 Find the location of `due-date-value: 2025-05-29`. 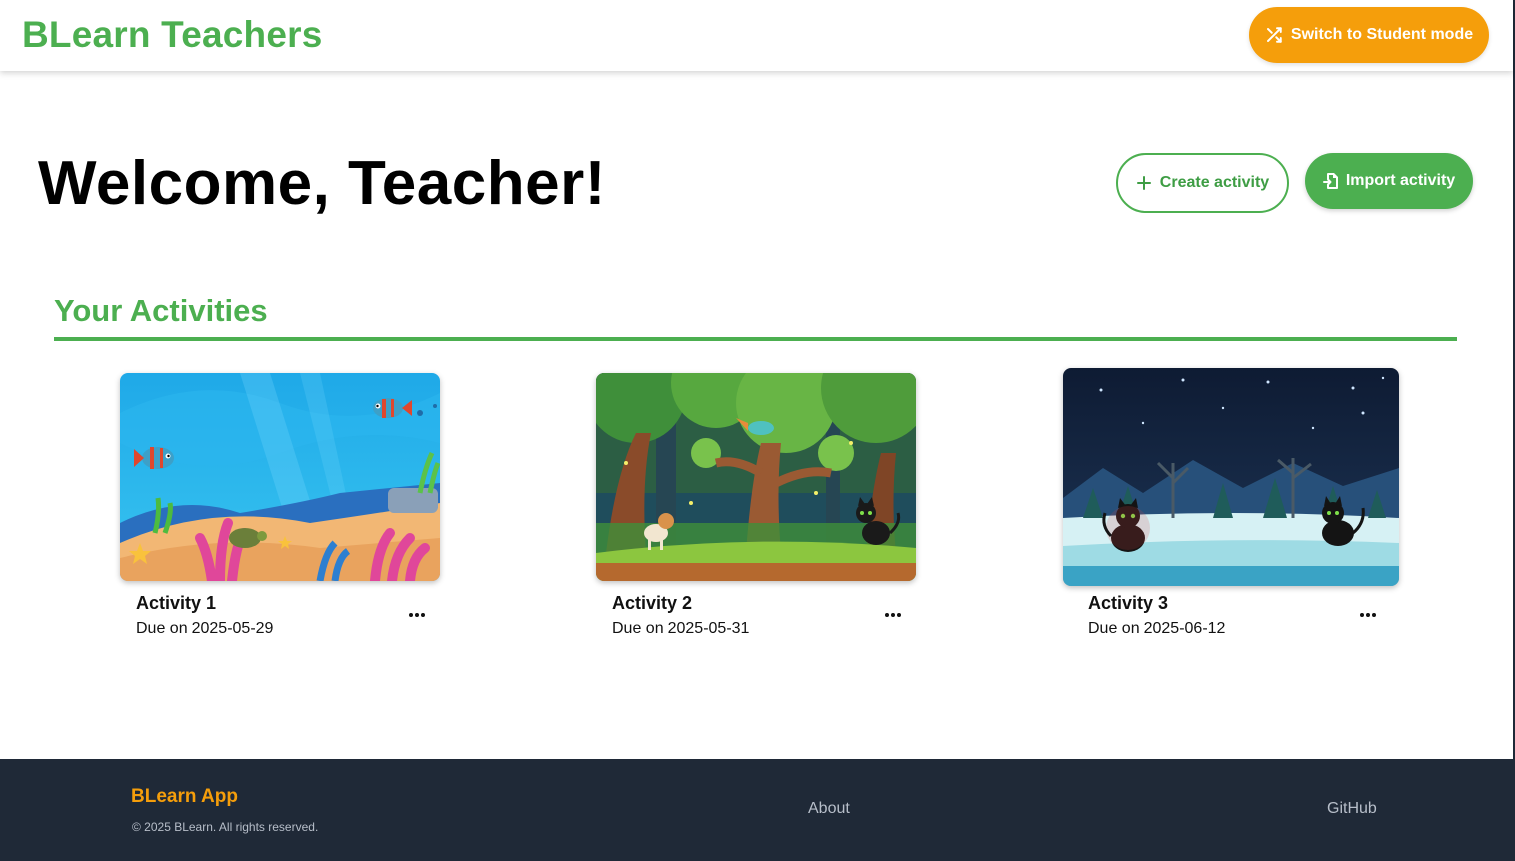

due-date-value: 2025-05-29 is located at coordinates (232, 628).